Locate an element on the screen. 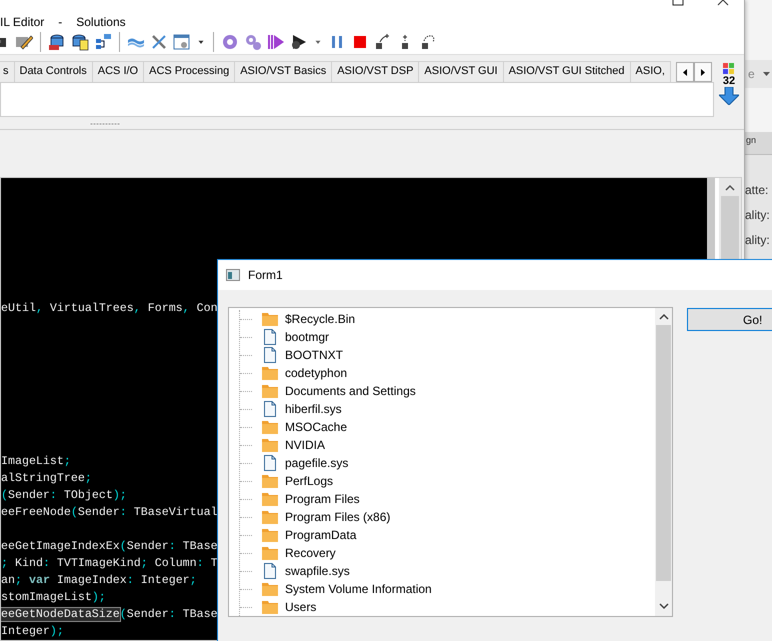 The width and height of the screenshot is (772, 641). tree-item: Documents and Settings is located at coordinates (350, 391).